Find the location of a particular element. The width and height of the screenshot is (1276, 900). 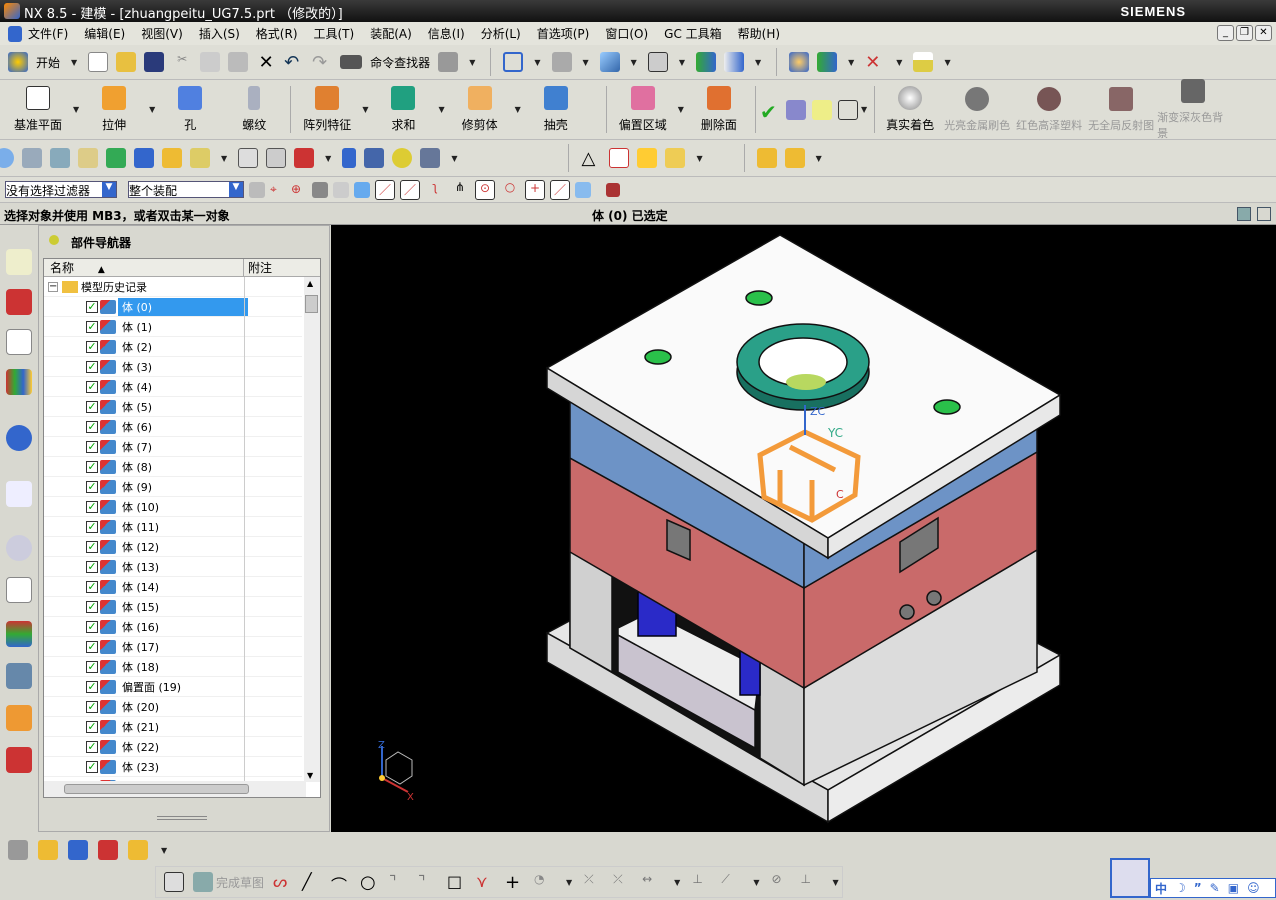

move-component-icon is located at coordinates (144, 158).